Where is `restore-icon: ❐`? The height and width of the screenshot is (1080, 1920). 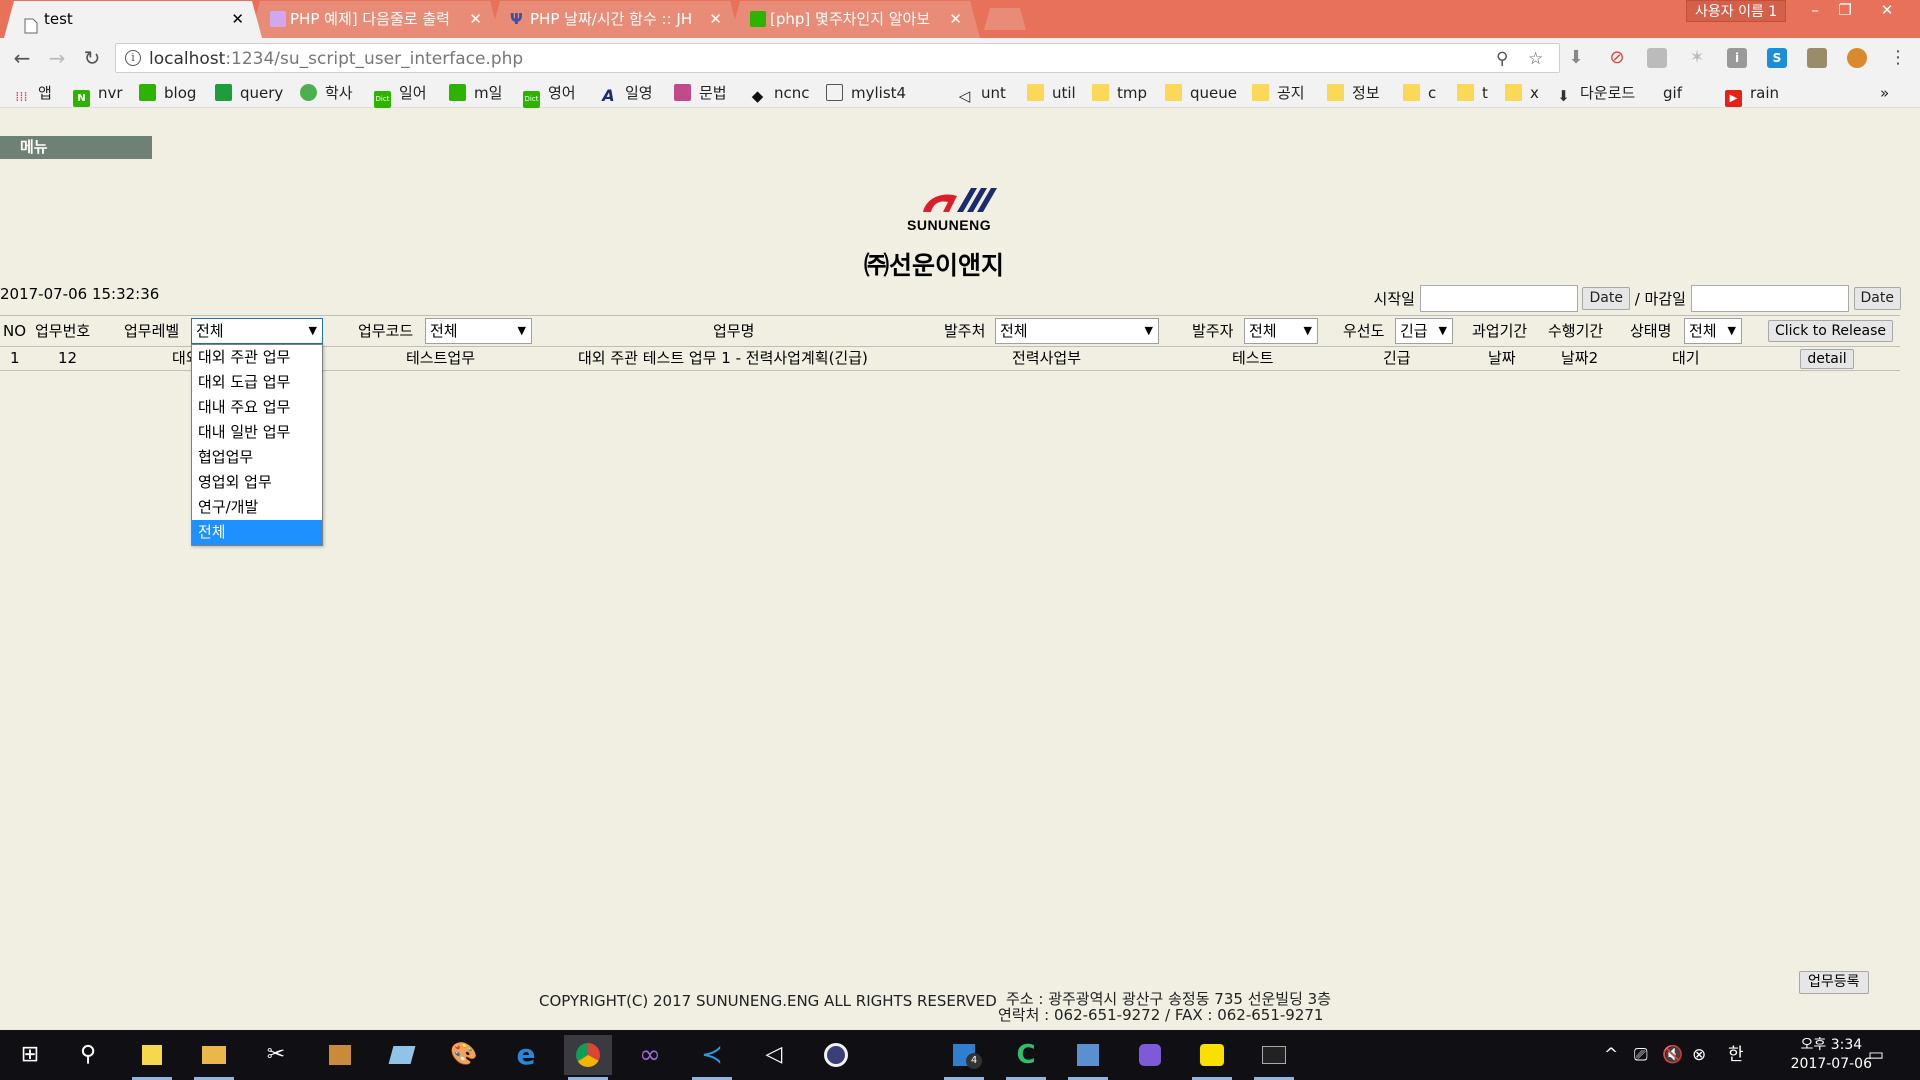 restore-icon: ❐ is located at coordinates (1845, 11).